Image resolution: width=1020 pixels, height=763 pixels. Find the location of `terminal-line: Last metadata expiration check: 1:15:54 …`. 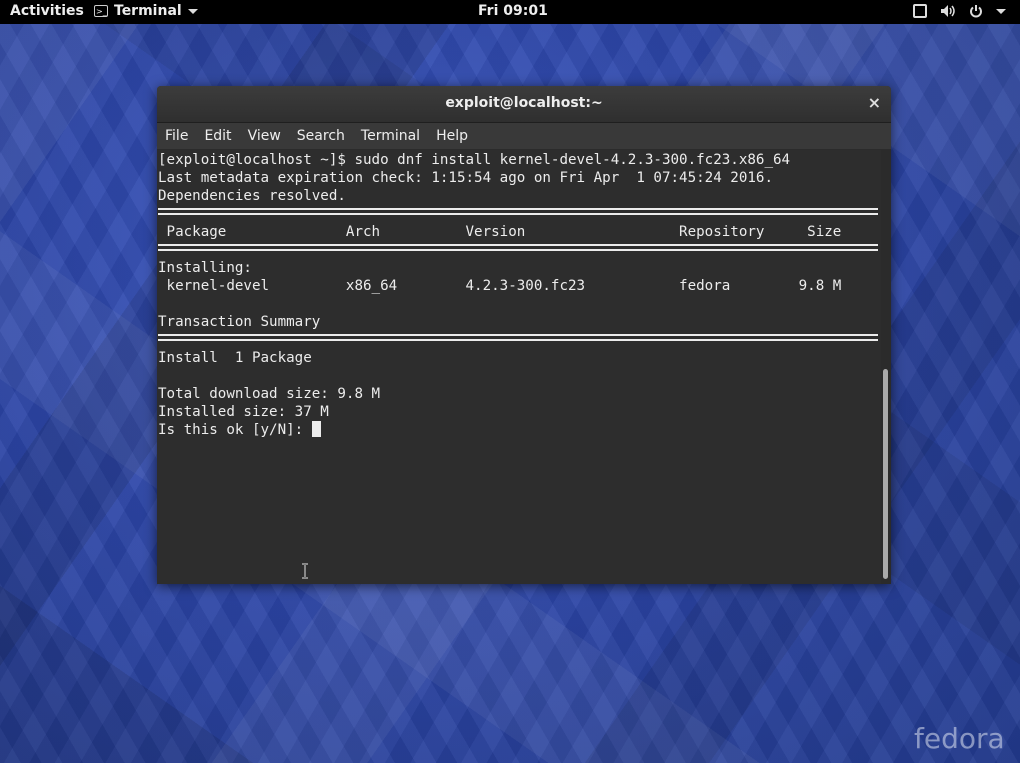

terminal-line: Last metadata expiration check: 1:15:54 … is located at coordinates (465, 178).